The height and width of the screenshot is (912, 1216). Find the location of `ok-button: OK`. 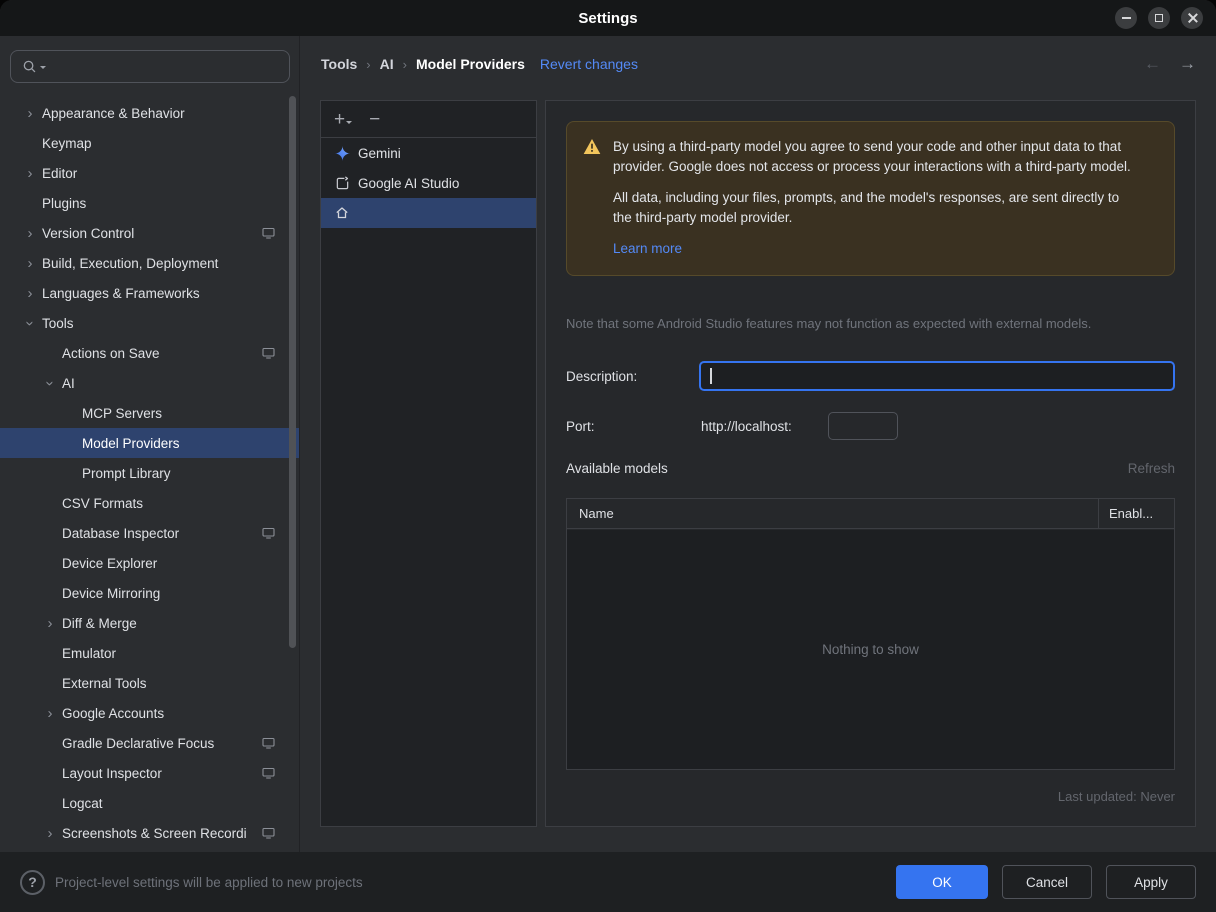

ok-button: OK is located at coordinates (942, 882).